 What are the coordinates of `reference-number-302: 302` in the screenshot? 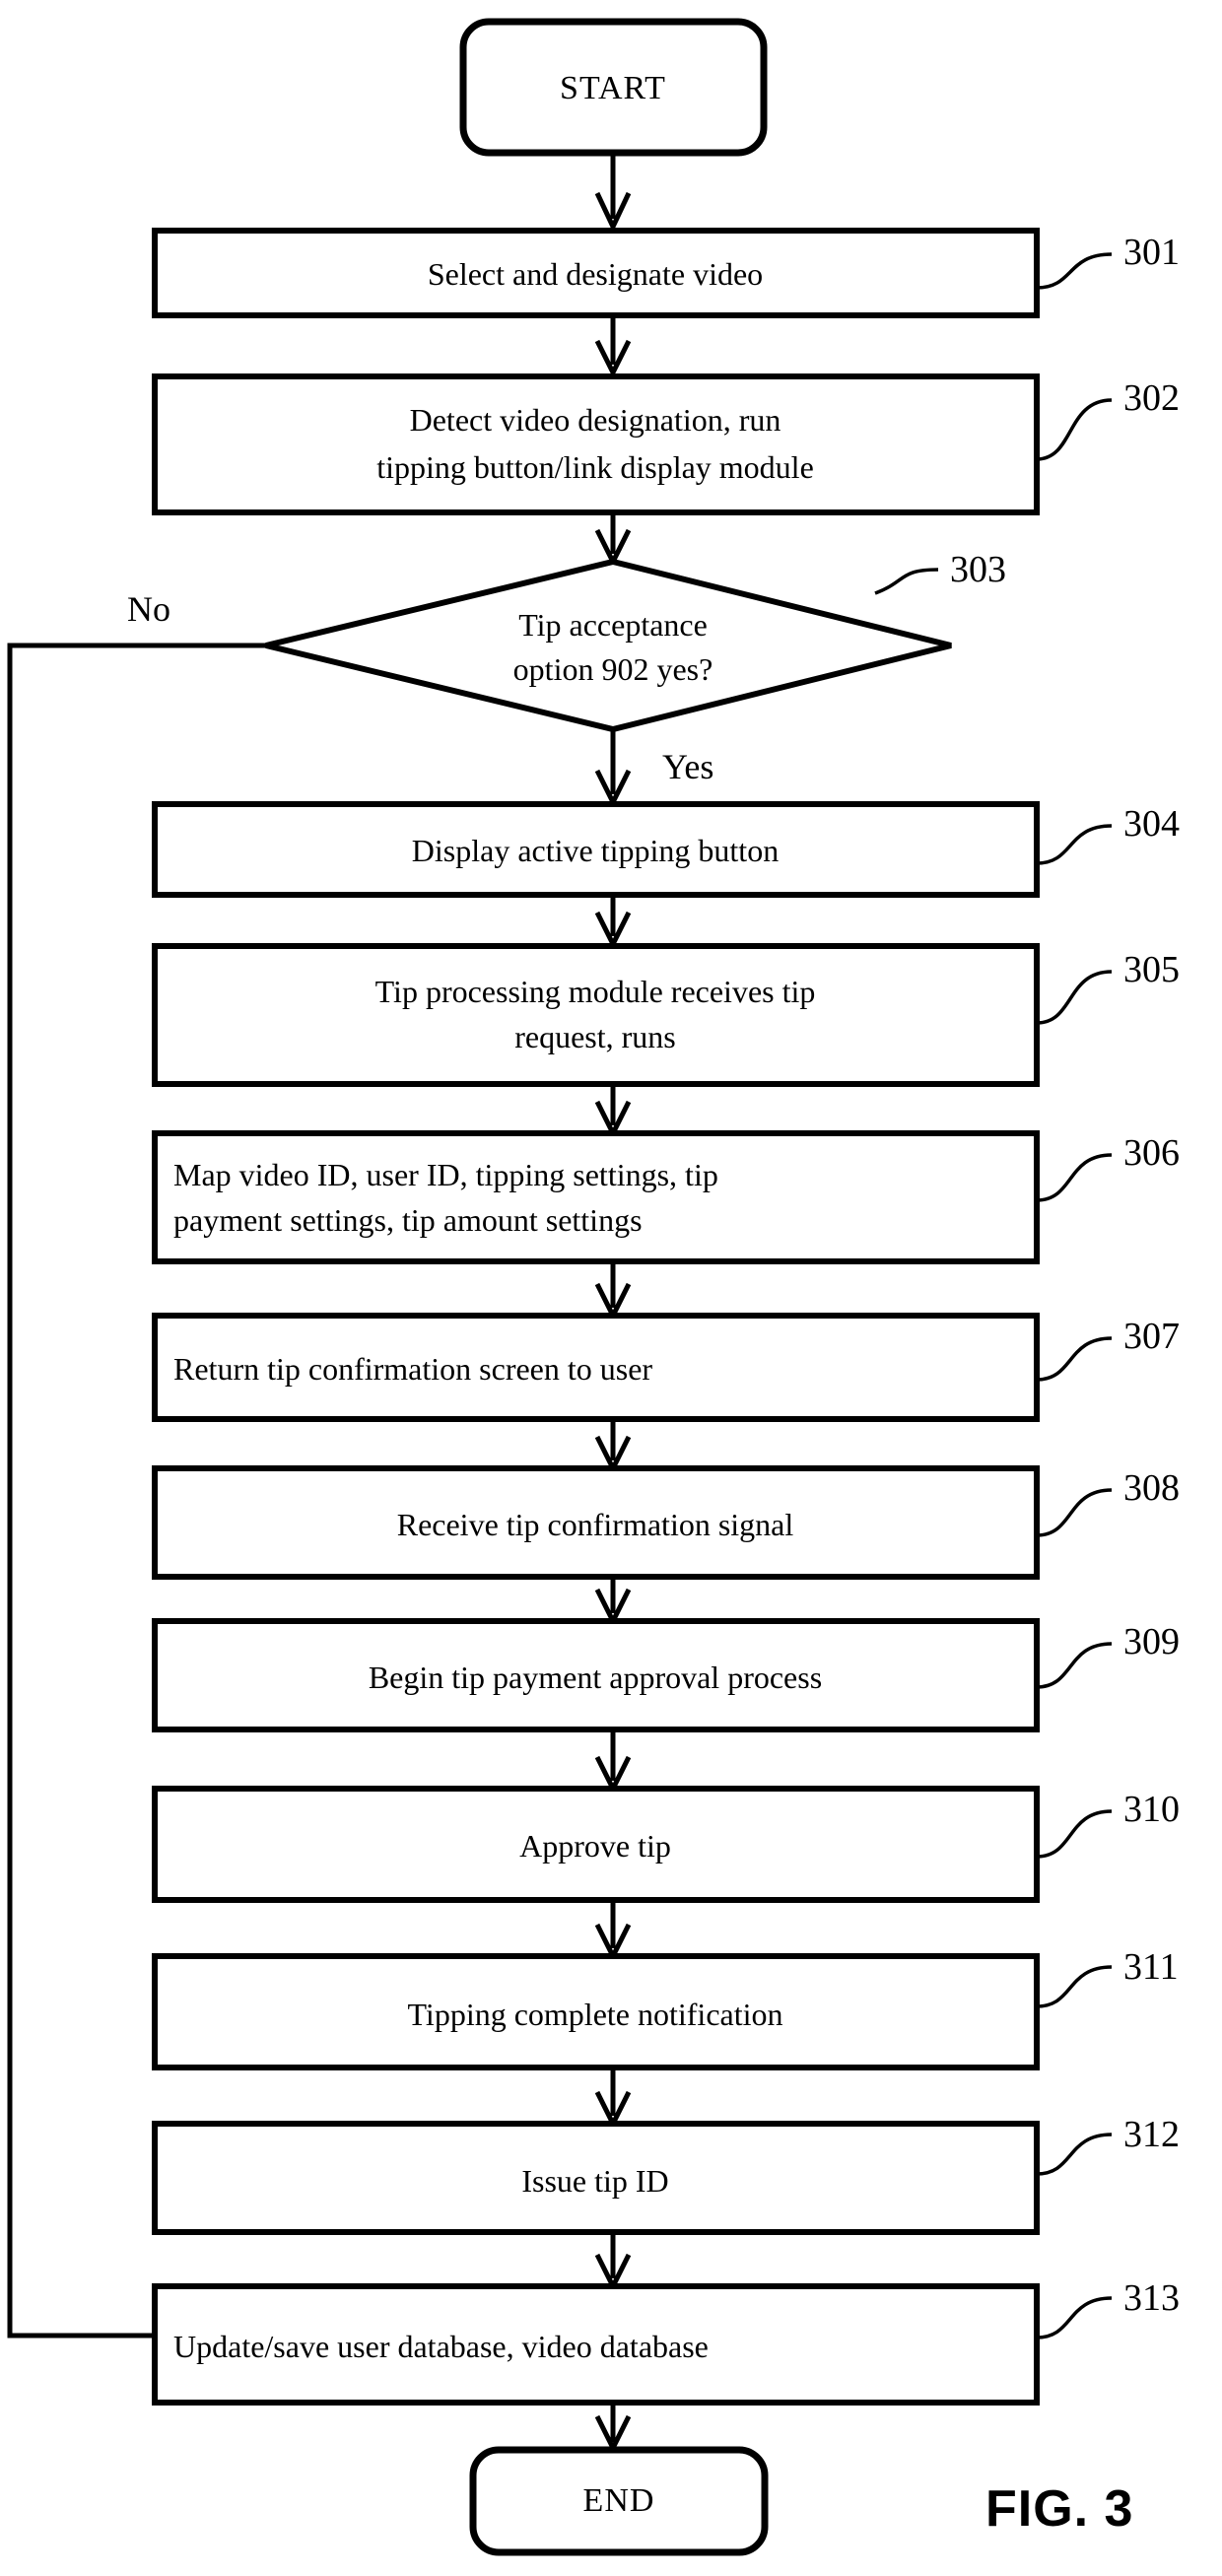 It's located at (1151, 398).